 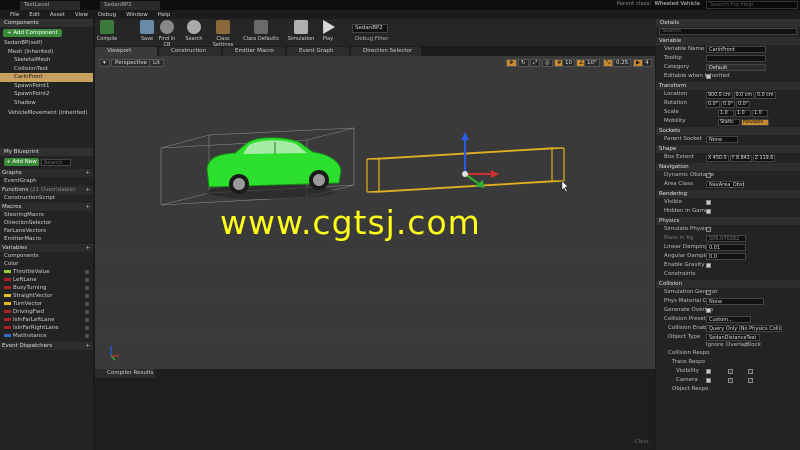 I want to click on mobility-movable-button: Movable, so click(x=755, y=122).